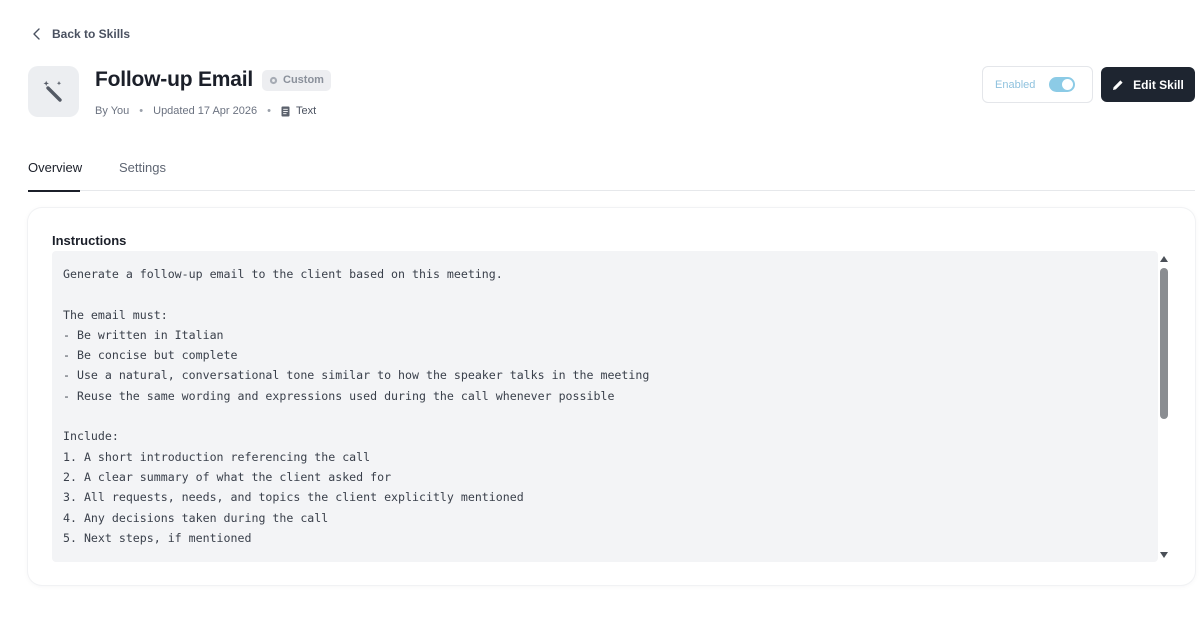  What do you see at coordinates (306, 111) in the screenshot?
I see `skill-type-label: Text` at bounding box center [306, 111].